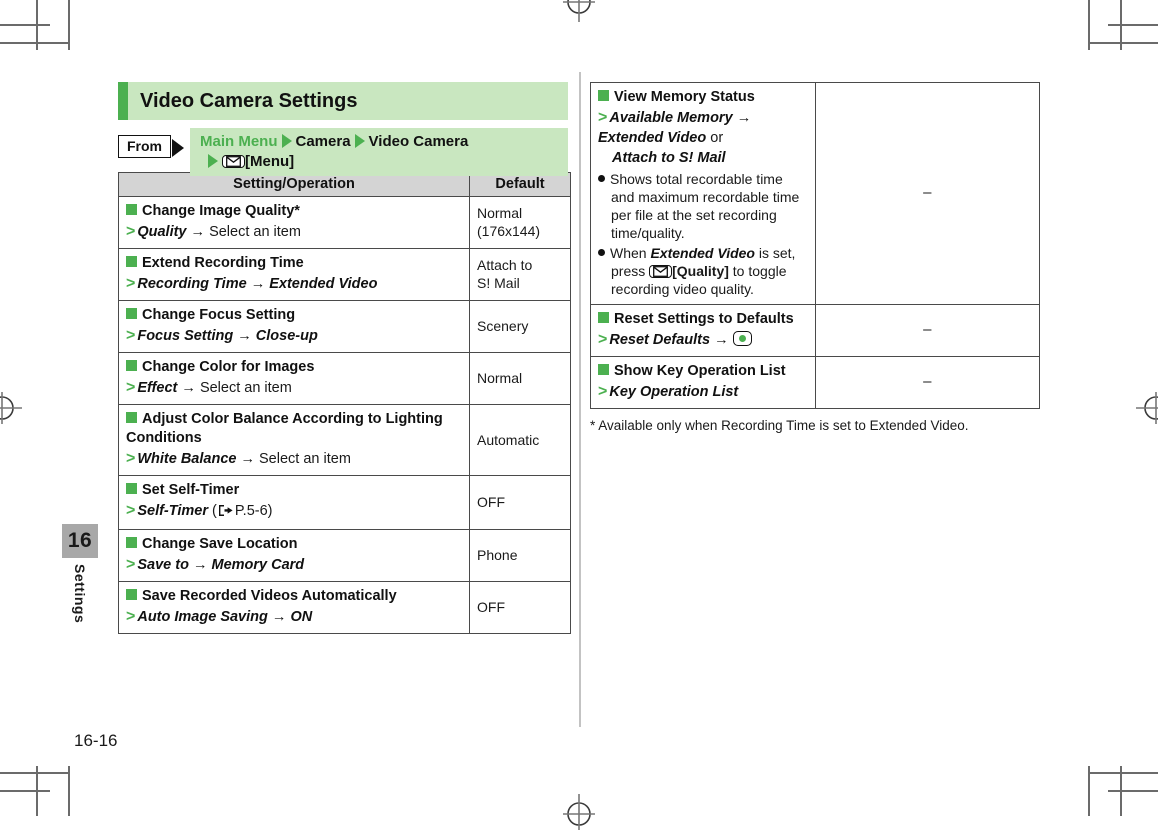 This screenshot has height=830, width=1158. What do you see at coordinates (11, 408) in the screenshot?
I see `registration-mark-left` at bounding box center [11, 408].